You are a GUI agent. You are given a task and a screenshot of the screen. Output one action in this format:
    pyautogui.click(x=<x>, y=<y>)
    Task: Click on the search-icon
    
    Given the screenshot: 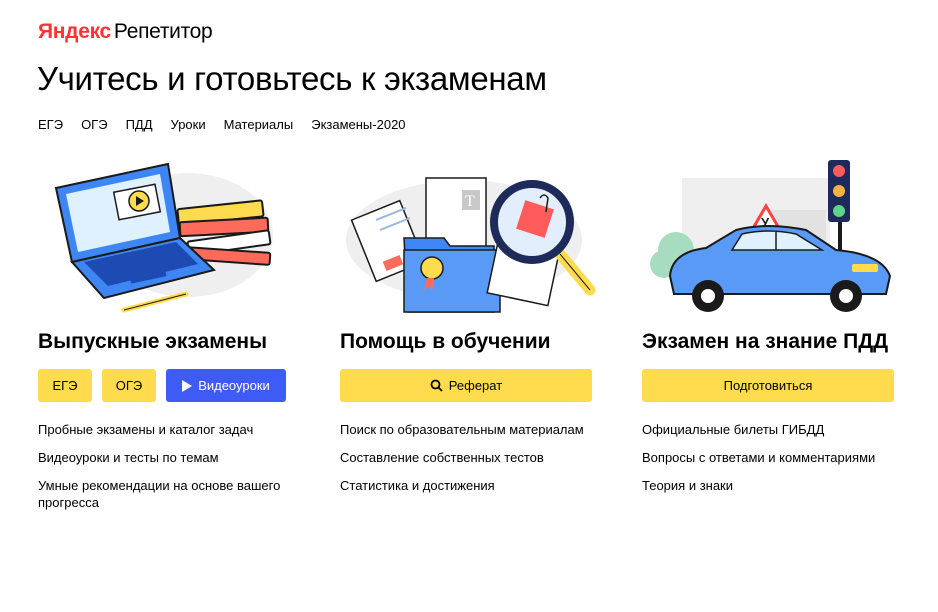 What is the action you would take?
    pyautogui.click(x=436, y=385)
    